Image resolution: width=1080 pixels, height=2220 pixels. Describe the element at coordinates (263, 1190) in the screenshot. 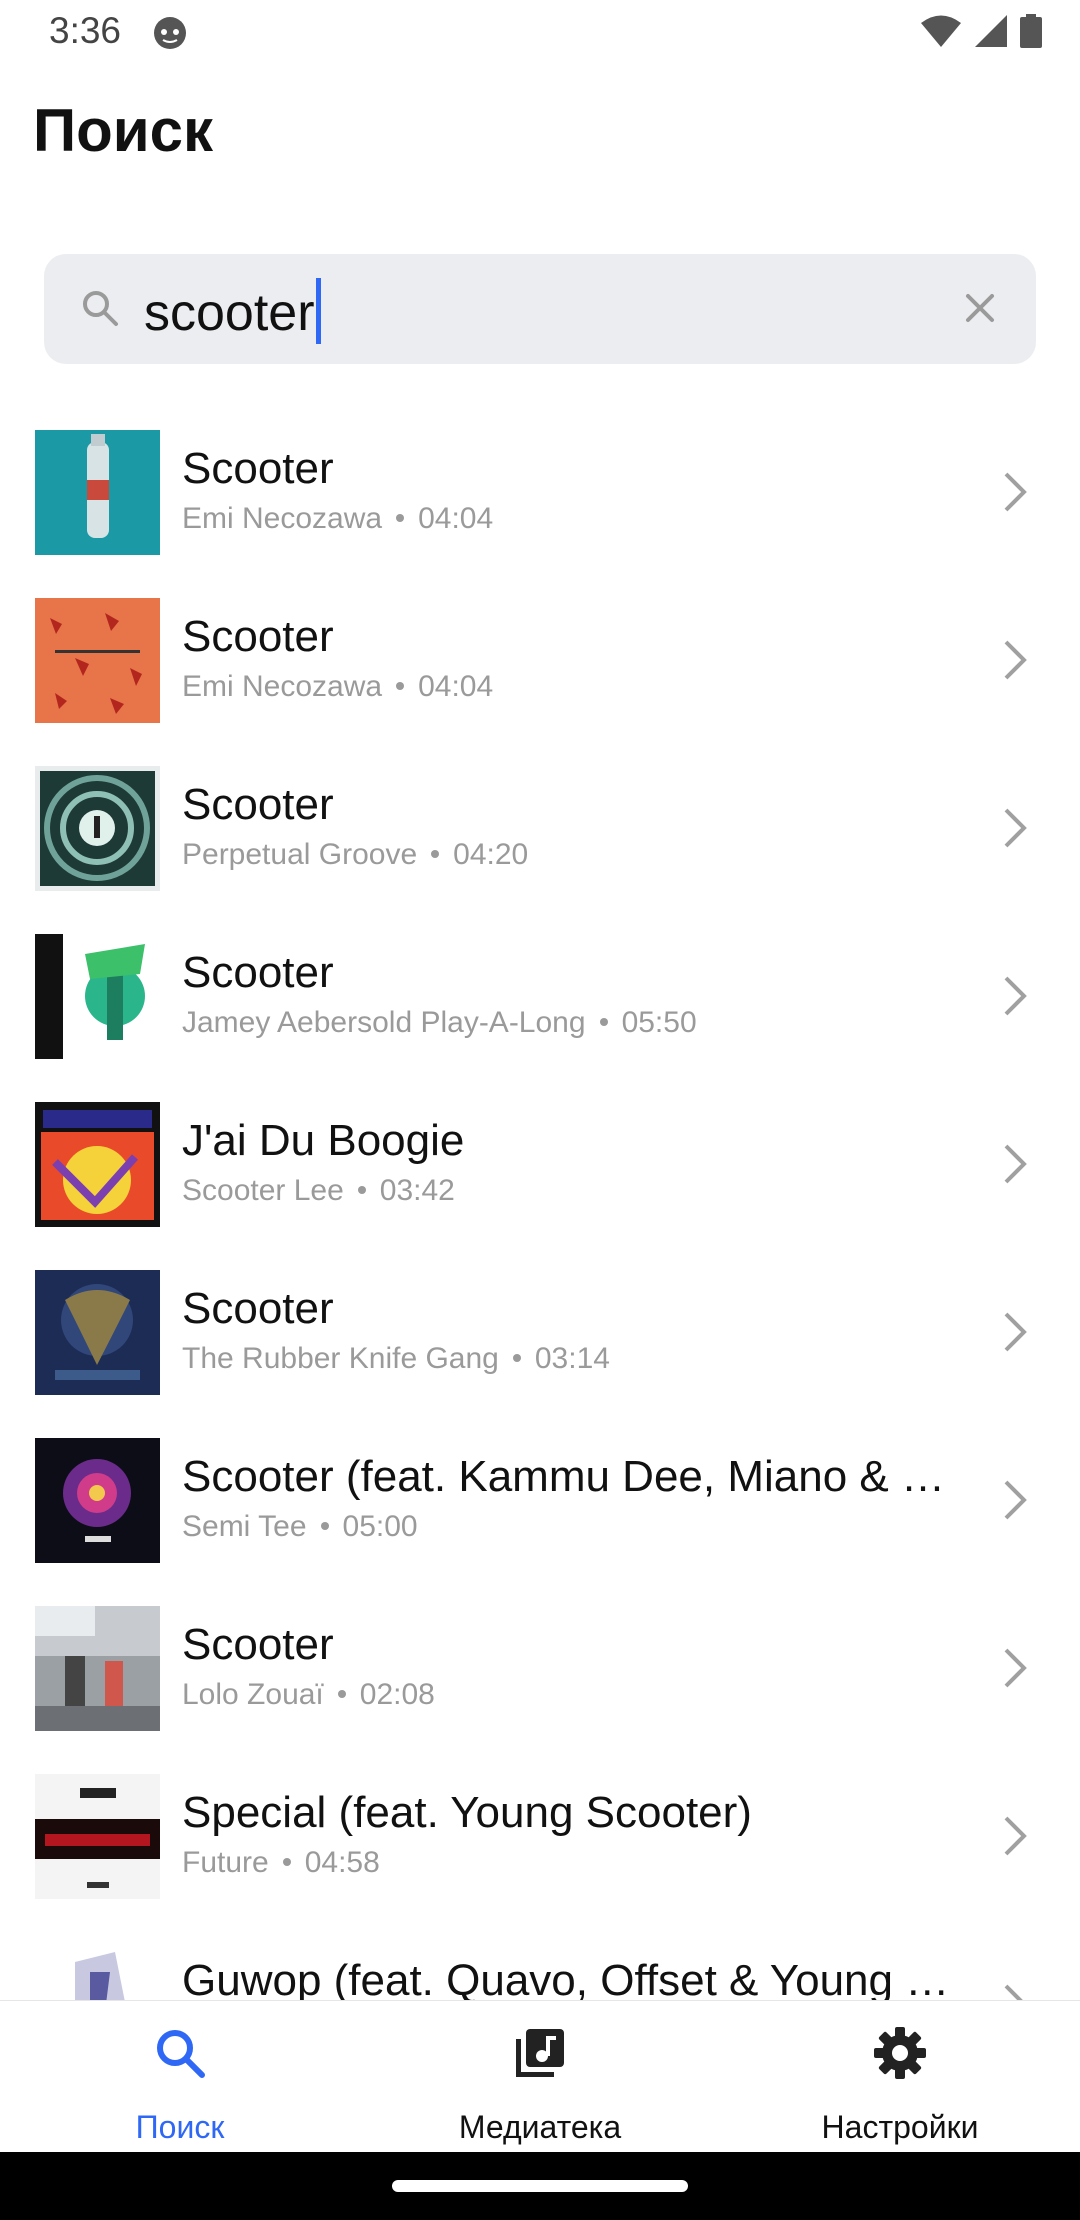

I see `track-artist: Scooter Lee` at that location.